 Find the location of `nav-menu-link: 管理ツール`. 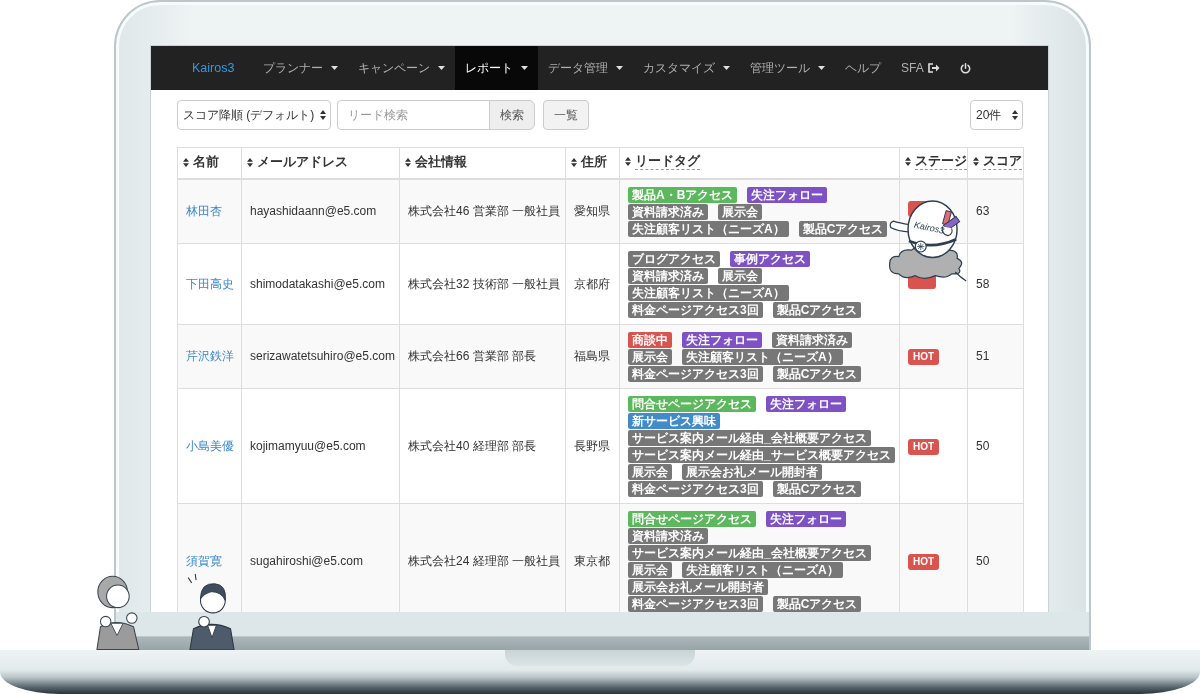

nav-menu-link: 管理ツール is located at coordinates (787, 68).